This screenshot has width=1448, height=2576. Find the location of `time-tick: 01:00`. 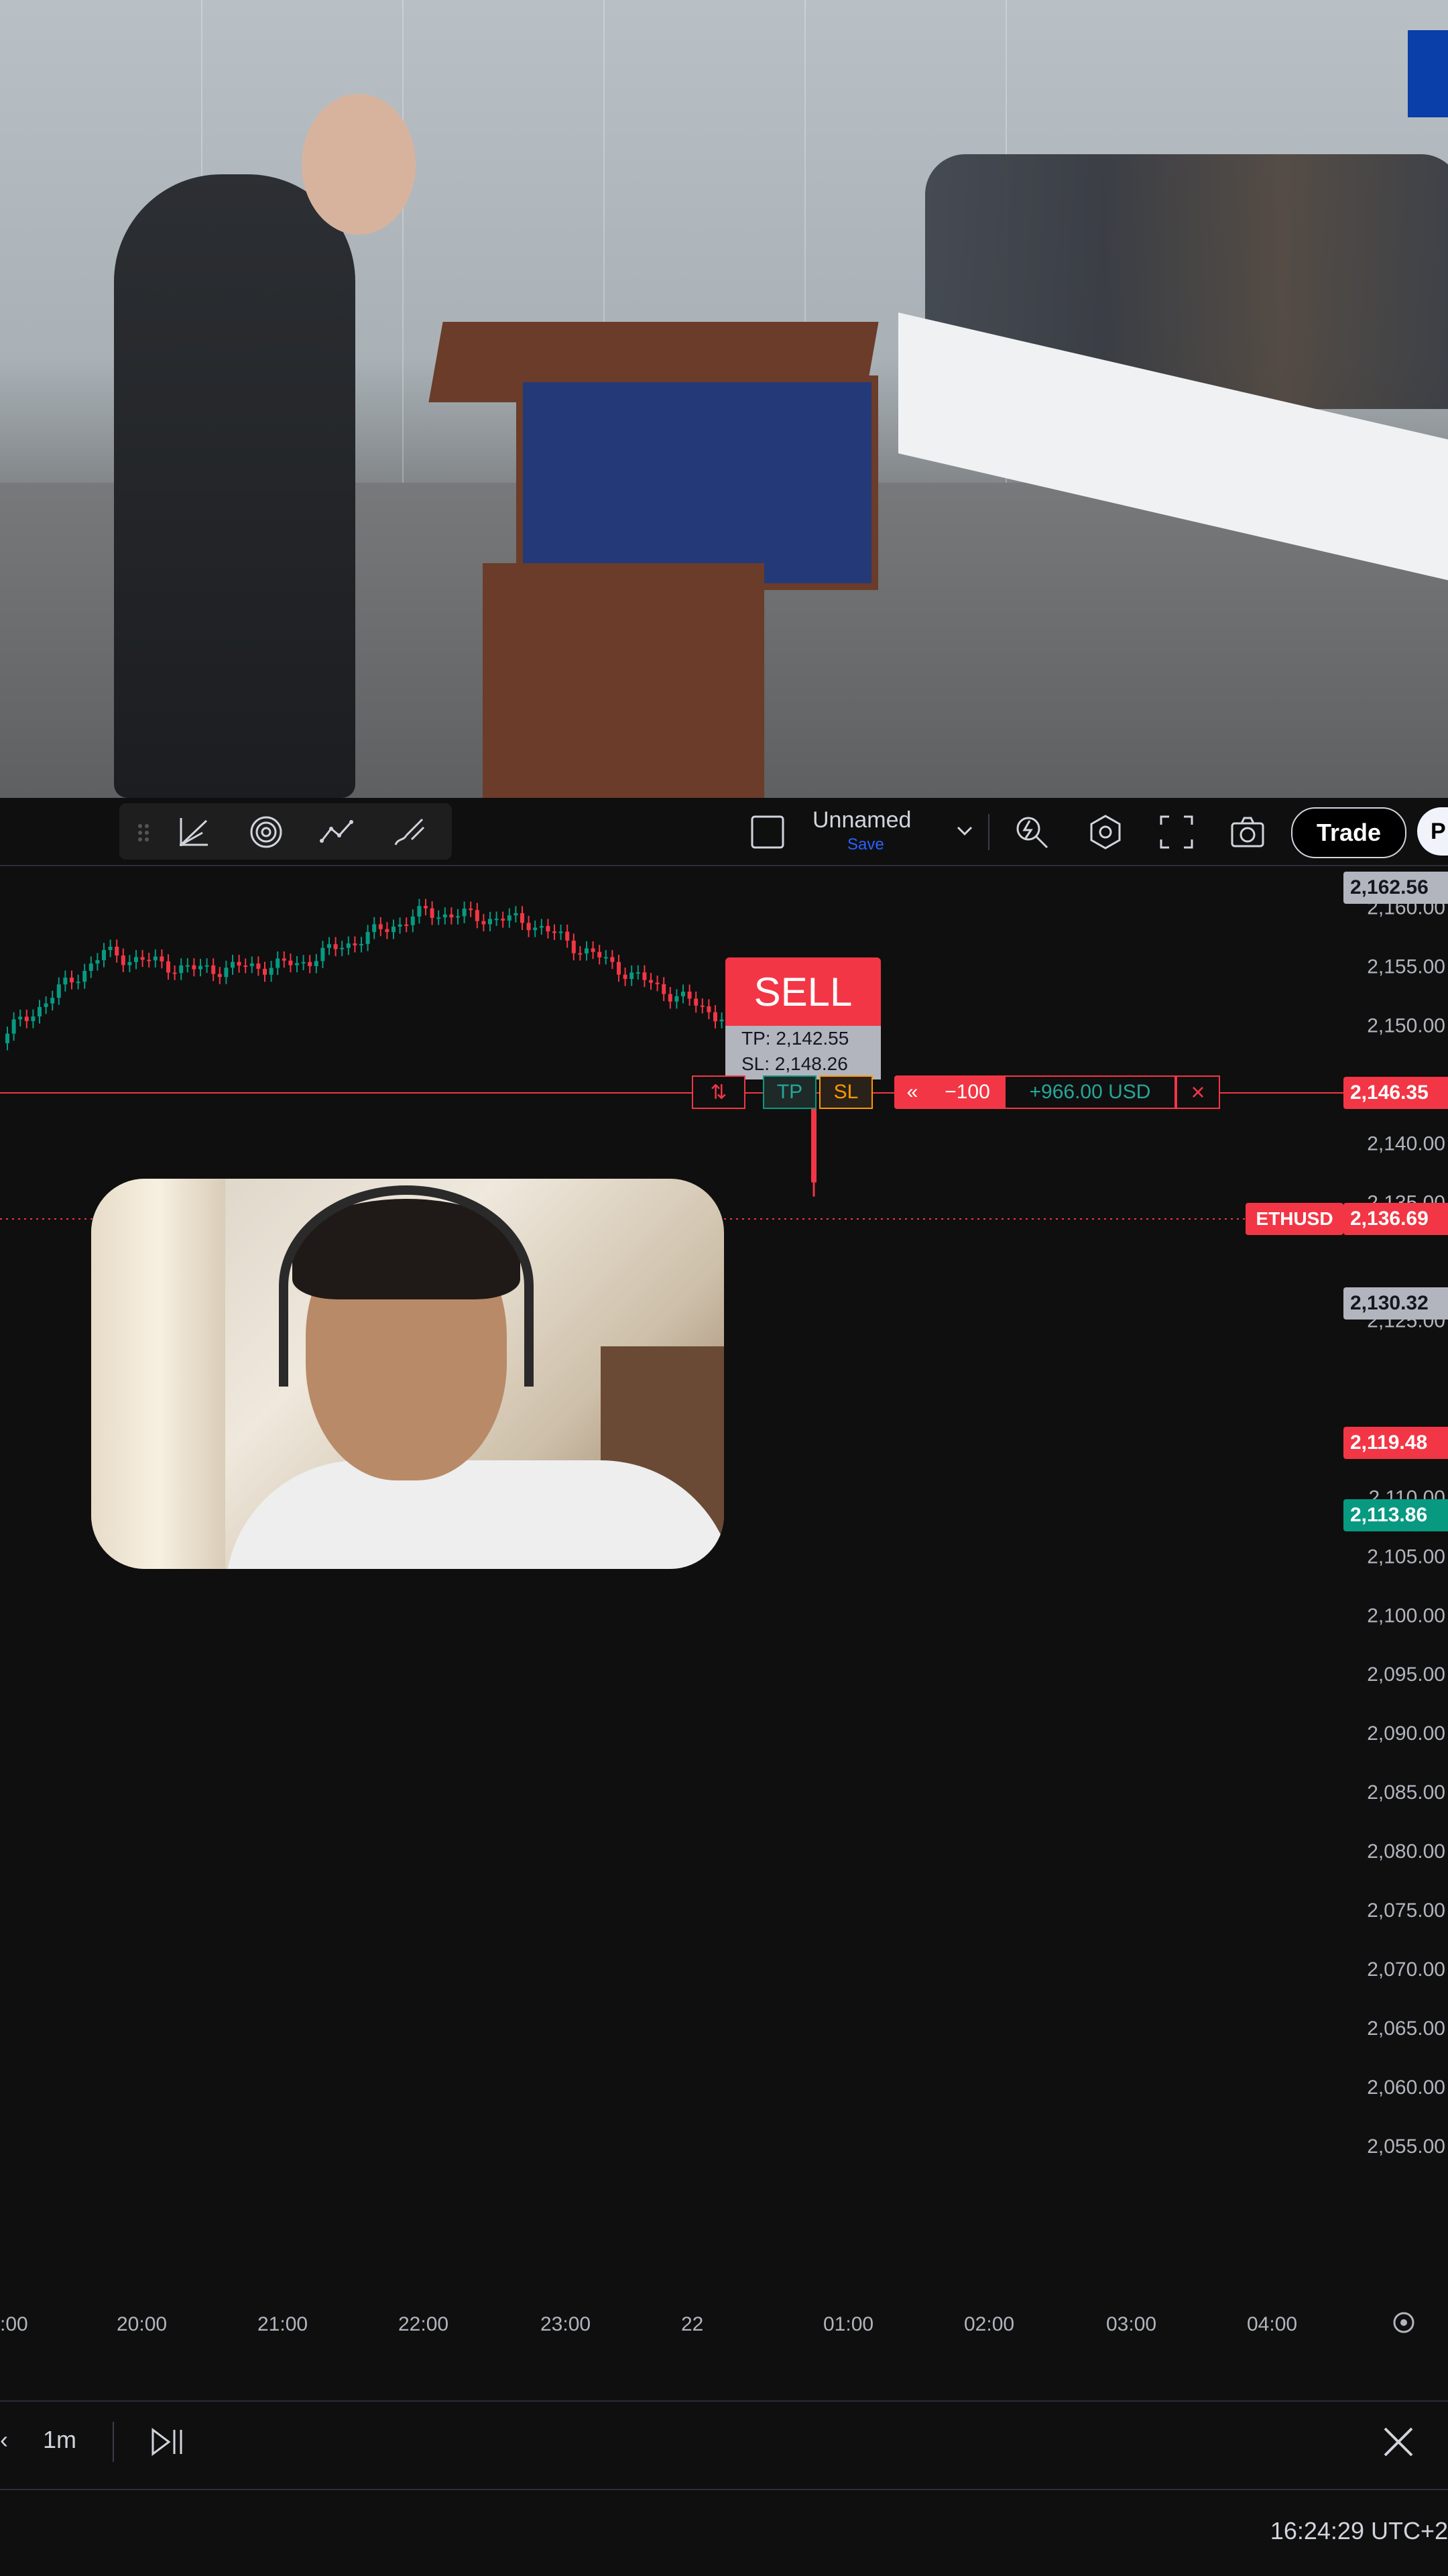

time-tick: 01:00 is located at coordinates (848, 2324).